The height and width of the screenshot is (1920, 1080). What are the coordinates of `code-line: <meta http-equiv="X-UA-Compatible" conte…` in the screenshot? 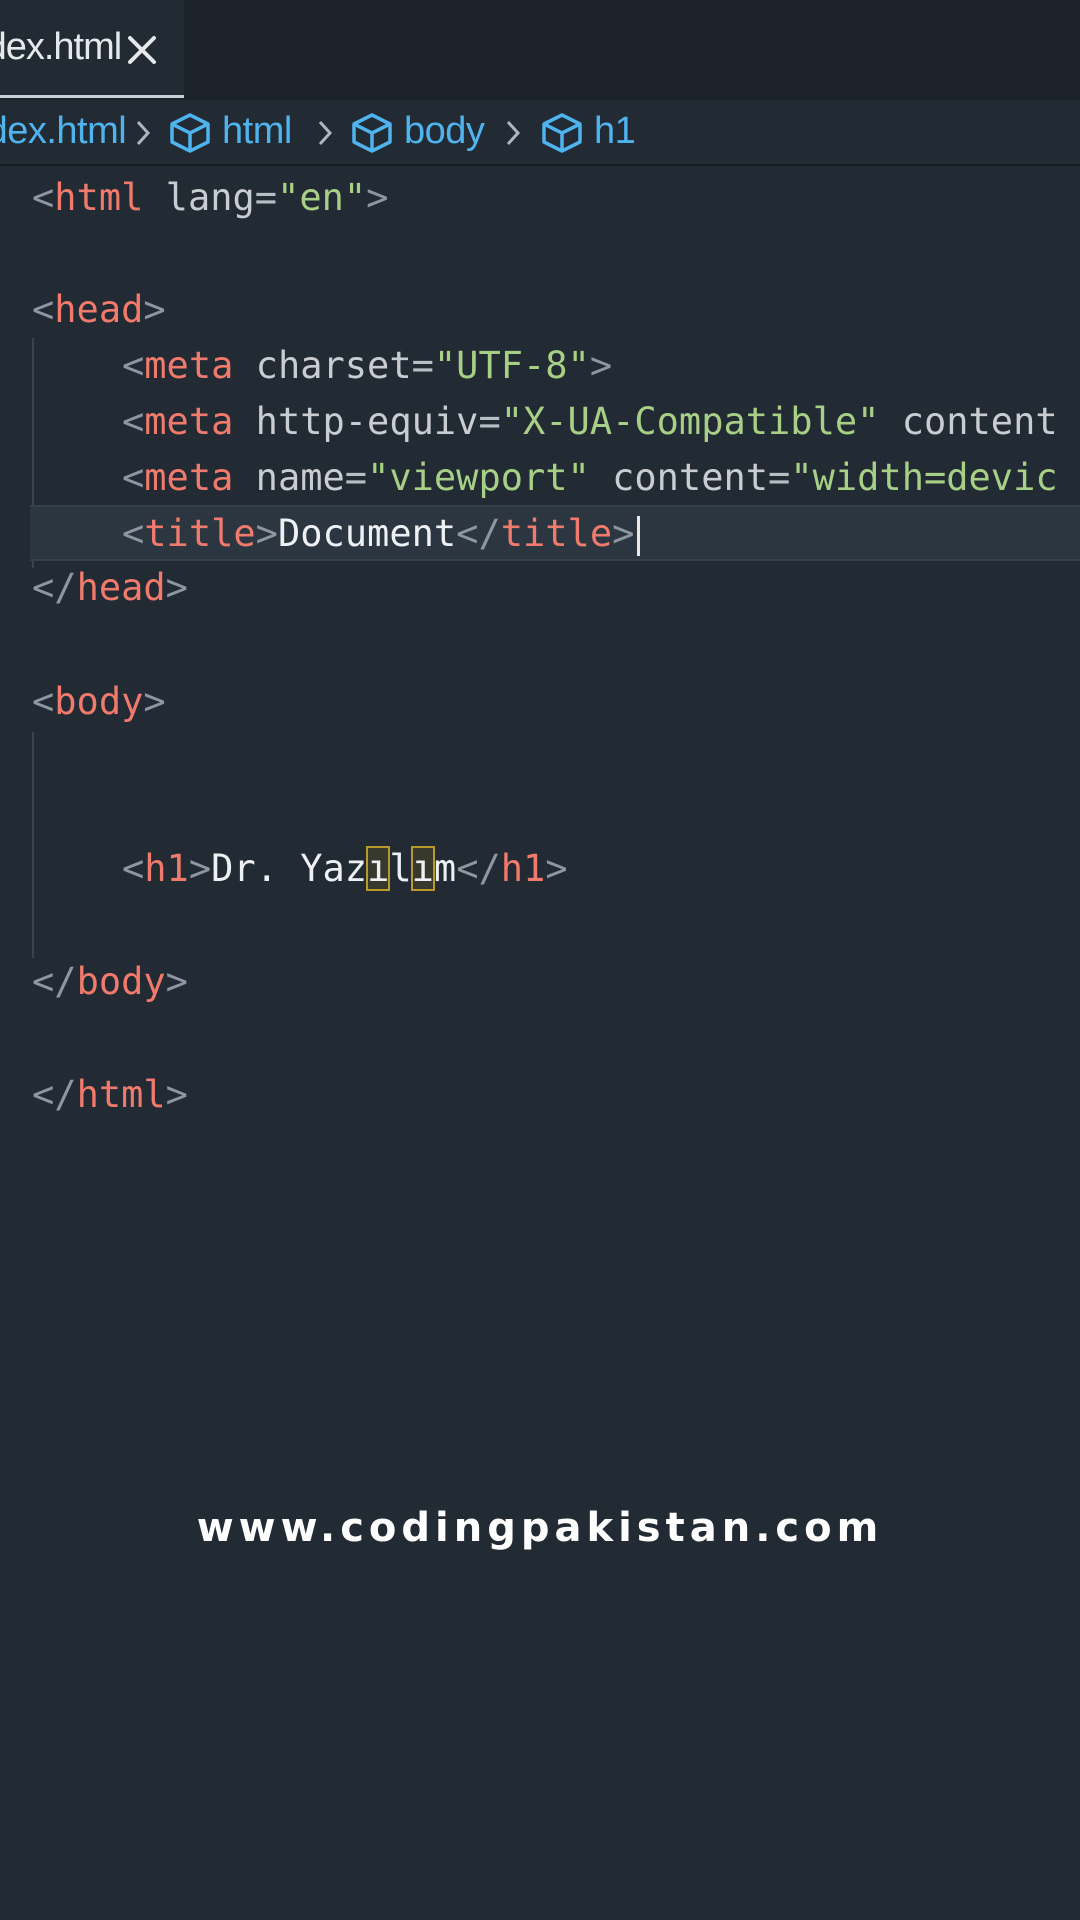 It's located at (590, 421).